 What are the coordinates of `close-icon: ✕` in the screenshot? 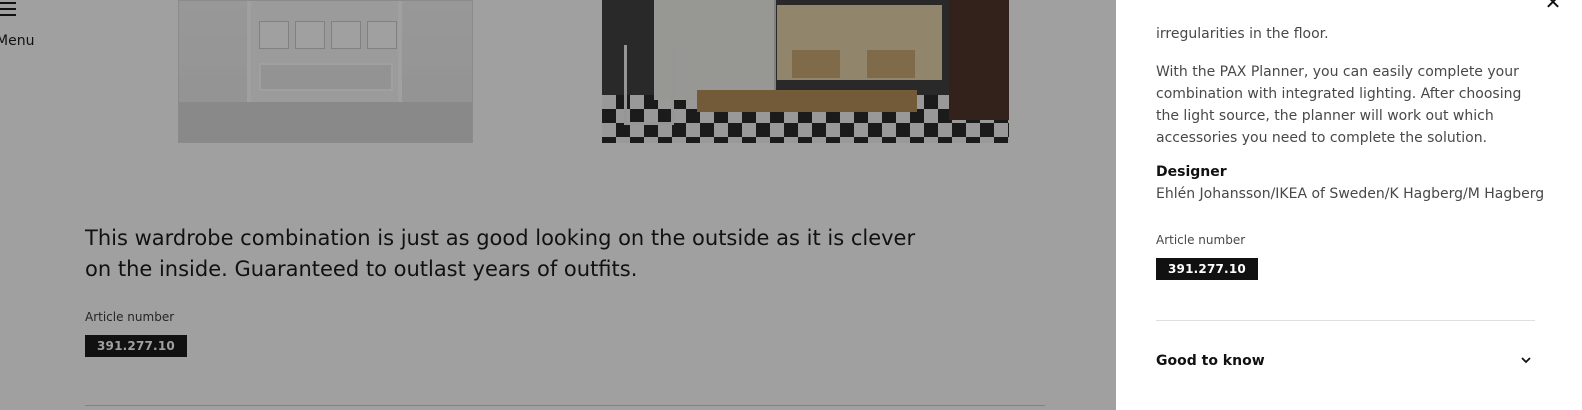 It's located at (1553, 6).